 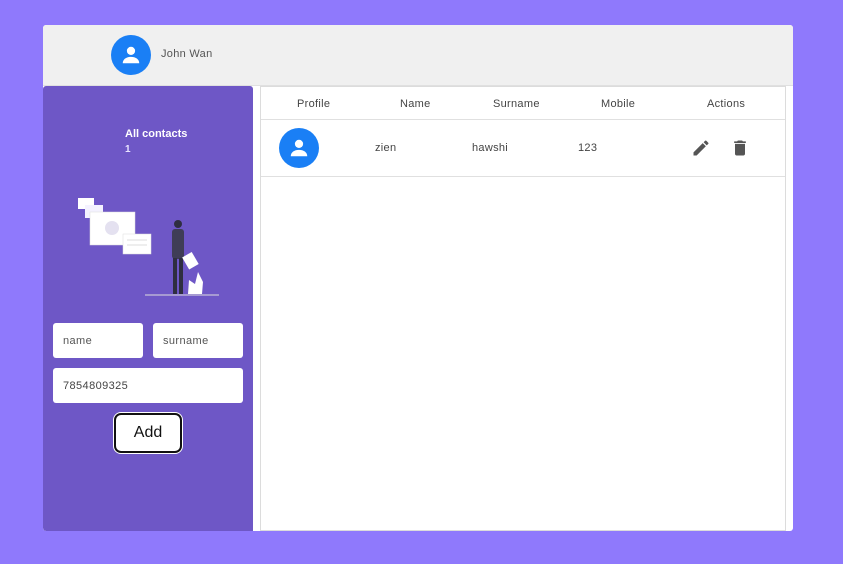 I want to click on name-input, so click(x=98, y=340).